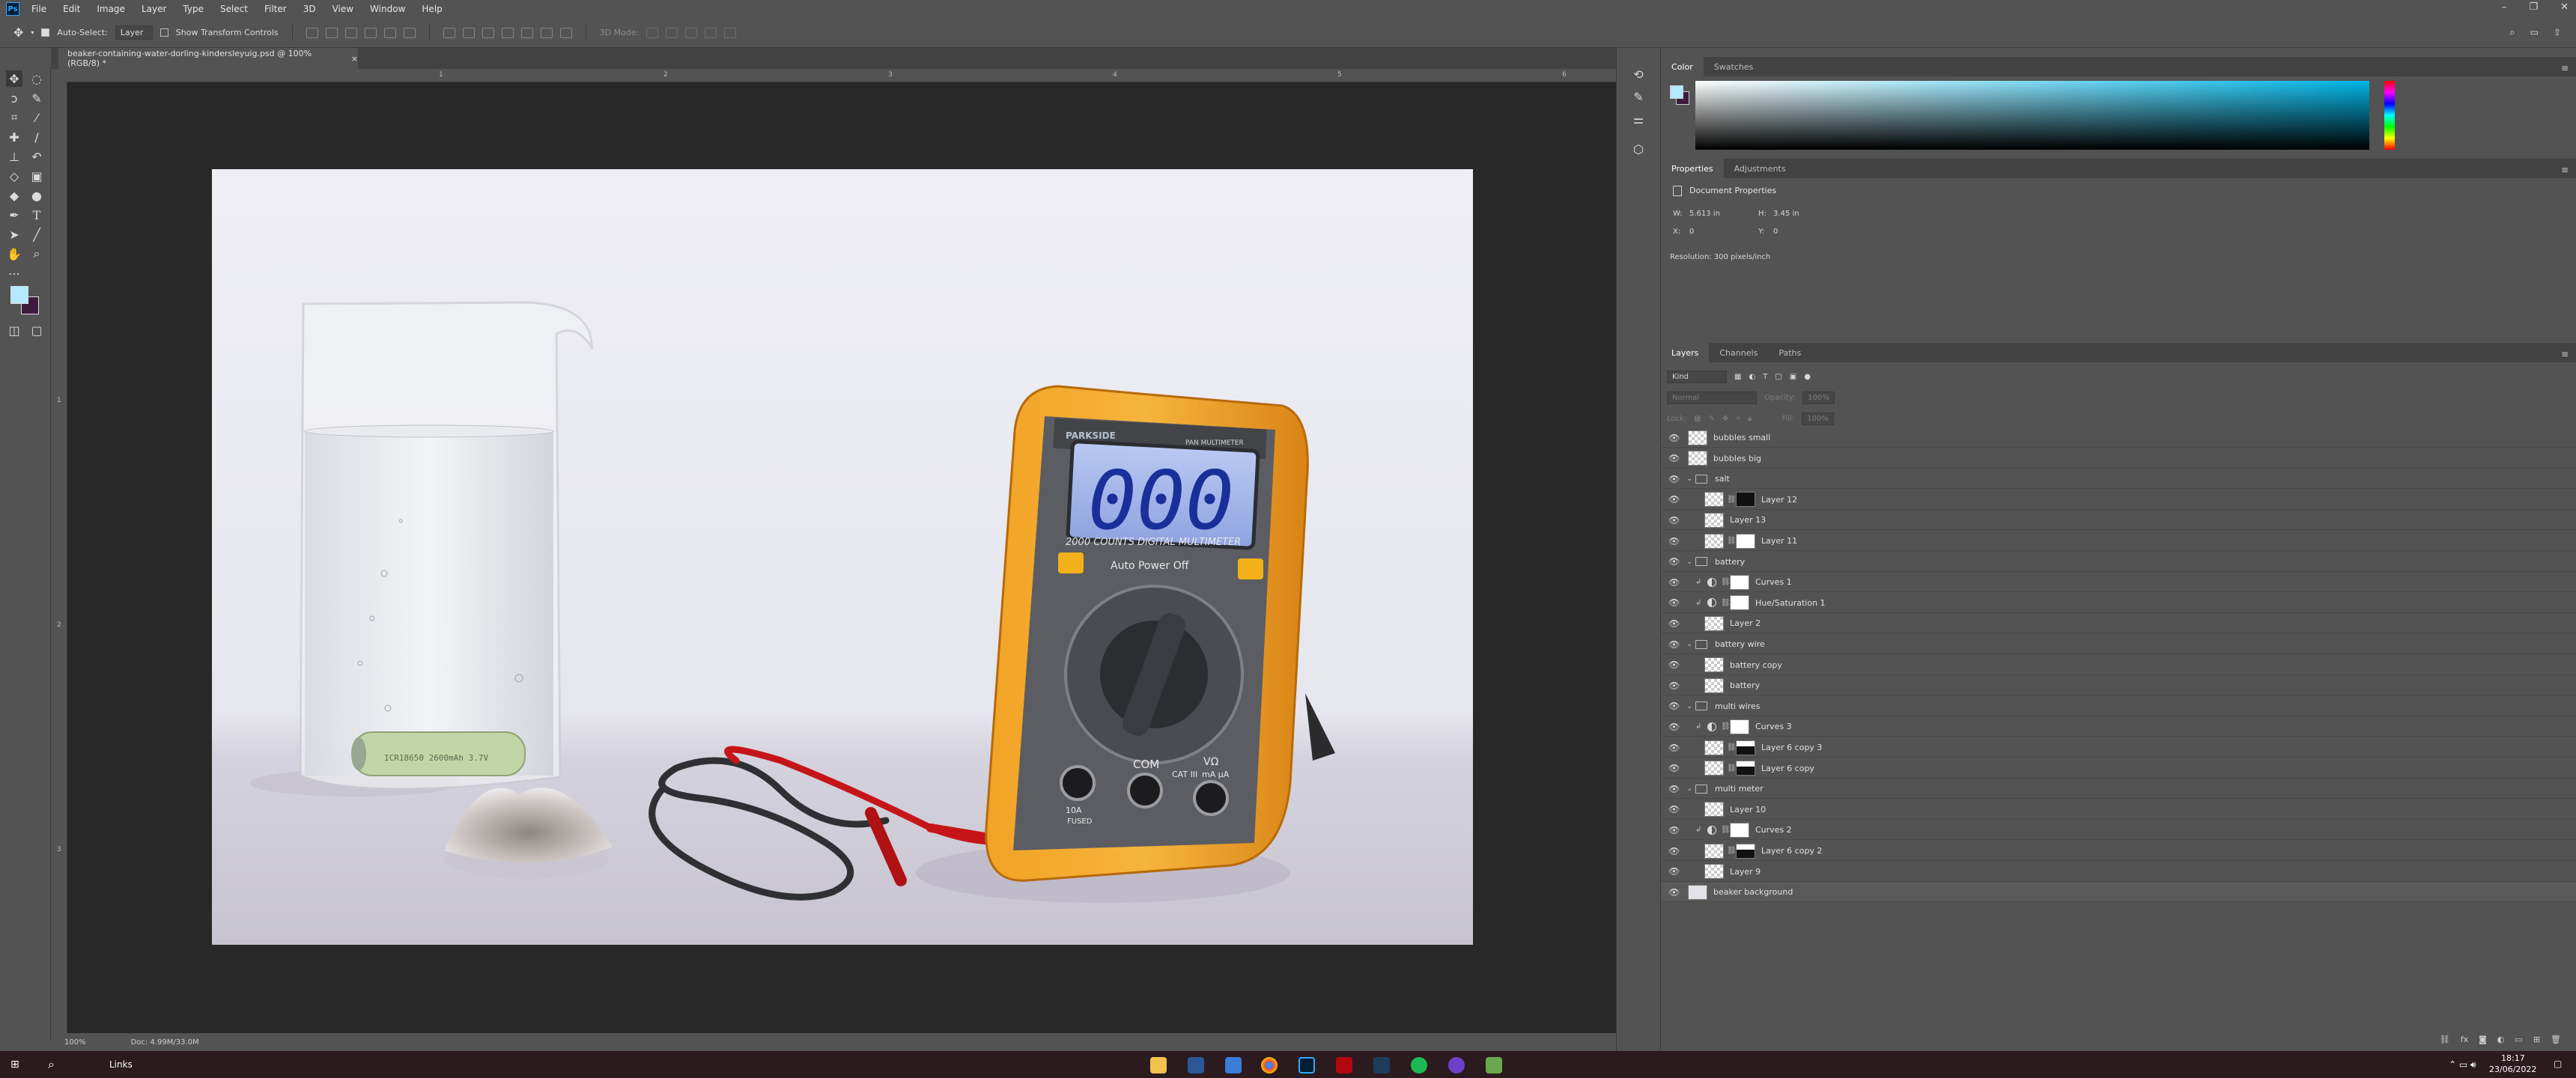 The image size is (2576, 1078). Describe the element at coordinates (342, 9) in the screenshot. I see `menu-view: View` at that location.